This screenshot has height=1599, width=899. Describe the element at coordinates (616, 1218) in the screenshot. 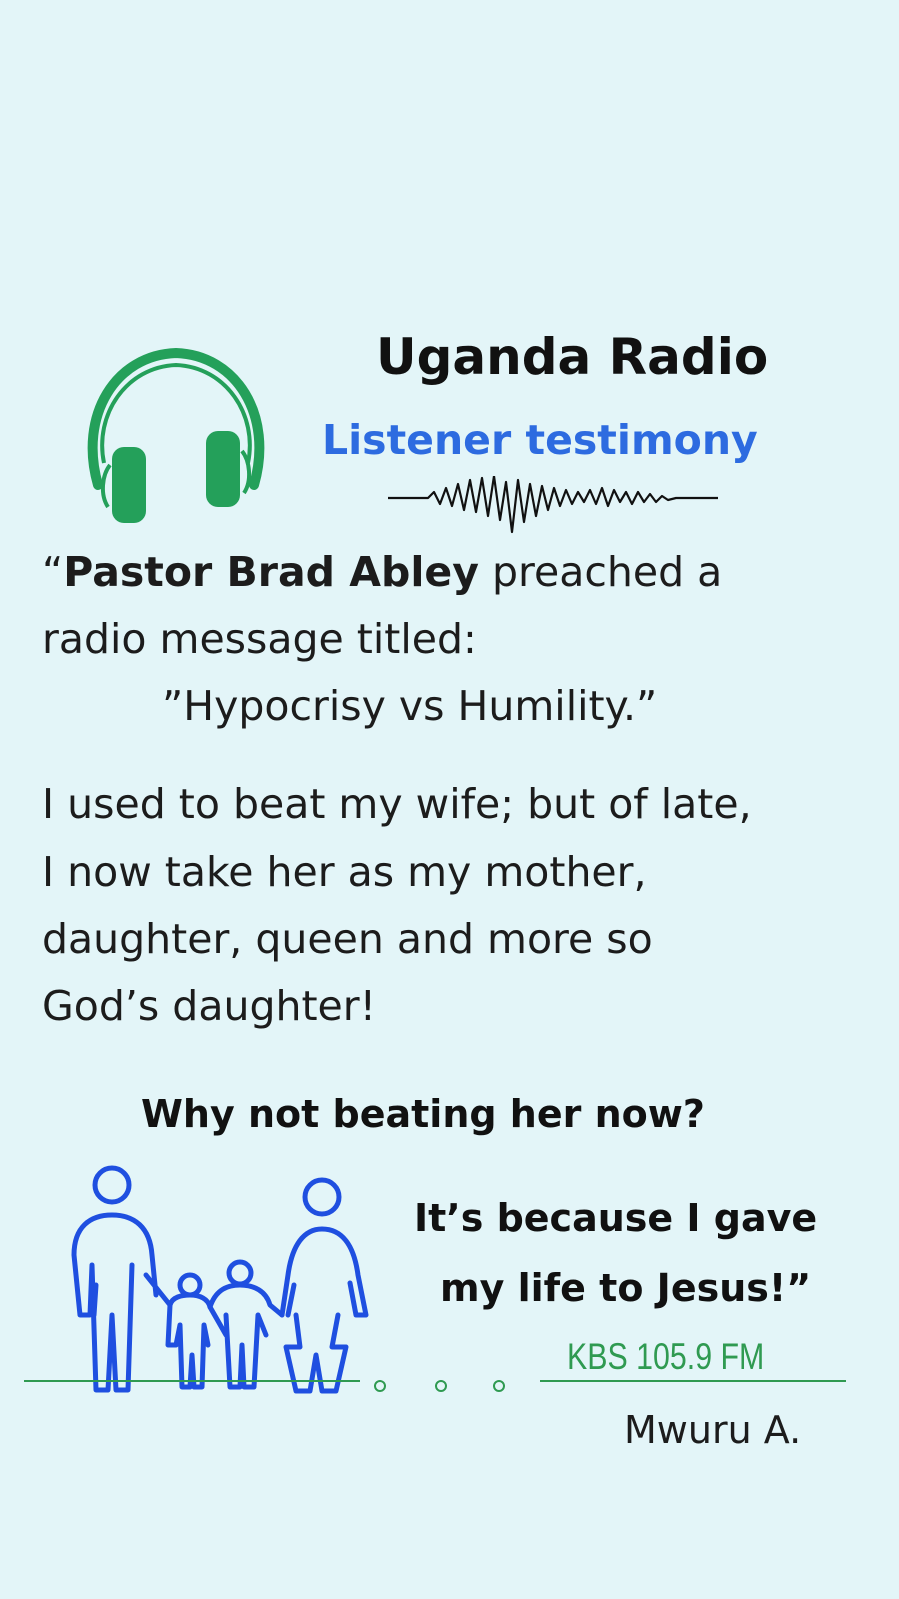

I see `answer-line-1: It’s because I gave` at that location.